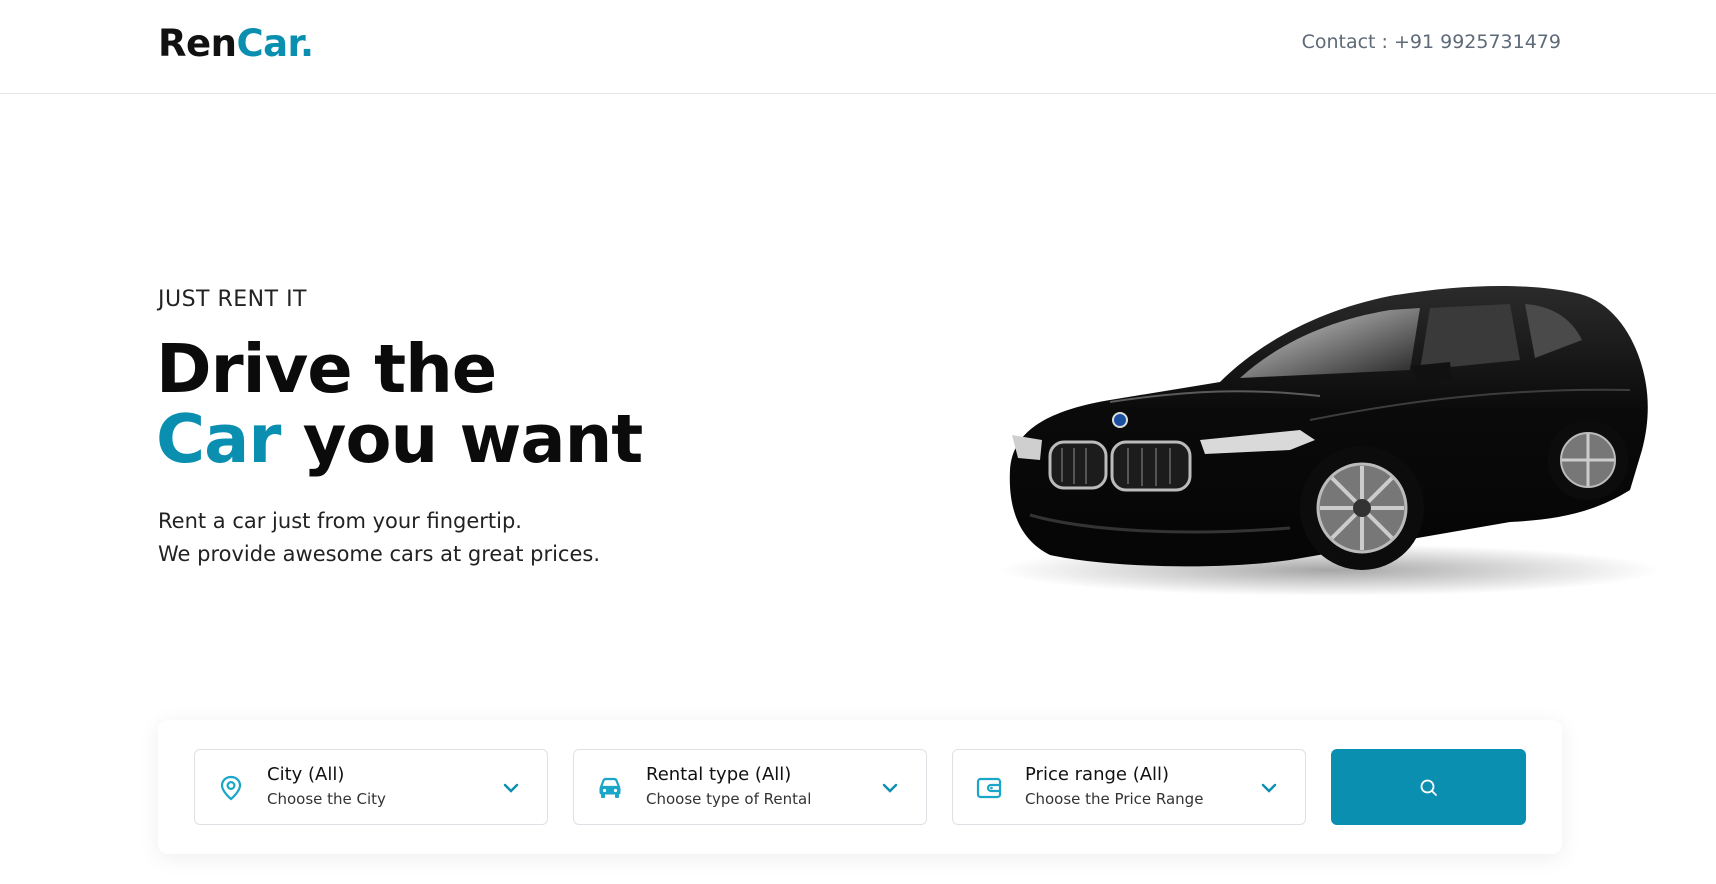 This screenshot has width=1716, height=884. I want to click on logo-text: Ren, so click(197, 43).